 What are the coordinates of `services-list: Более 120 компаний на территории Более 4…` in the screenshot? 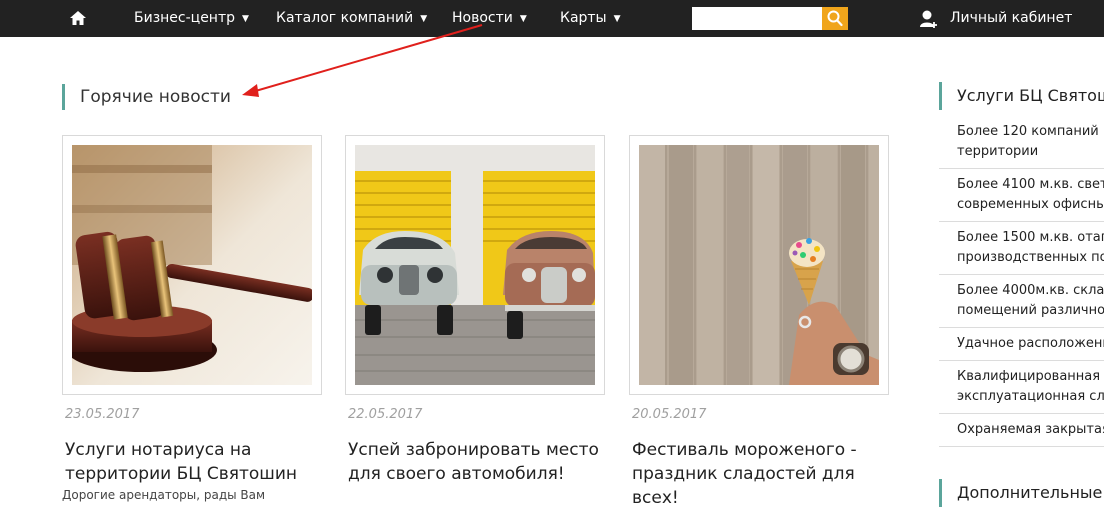 It's located at (1021, 281).